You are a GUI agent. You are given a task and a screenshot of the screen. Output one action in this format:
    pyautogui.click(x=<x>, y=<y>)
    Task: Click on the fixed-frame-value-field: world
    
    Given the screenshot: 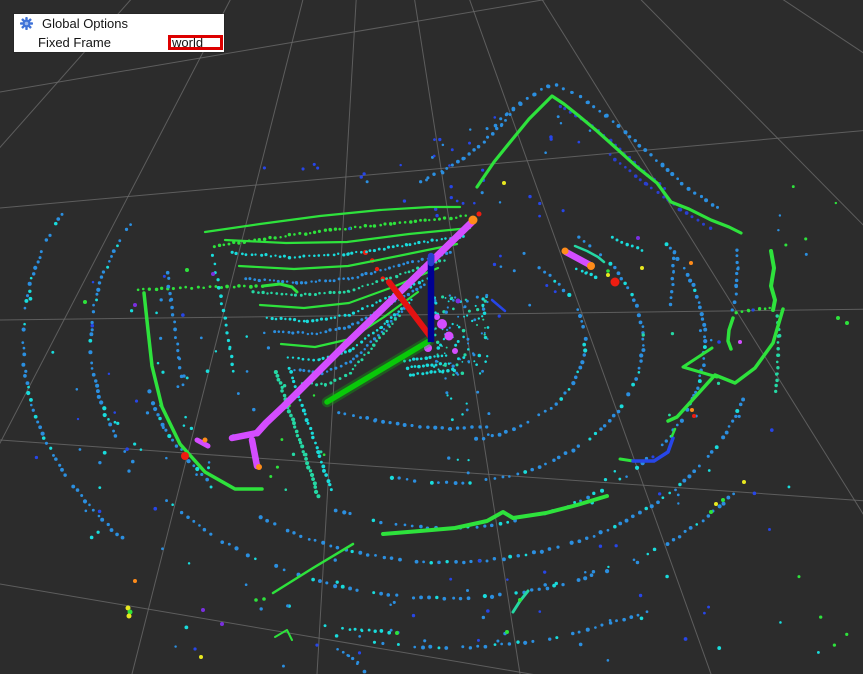 What is the action you would take?
    pyautogui.click(x=195, y=42)
    